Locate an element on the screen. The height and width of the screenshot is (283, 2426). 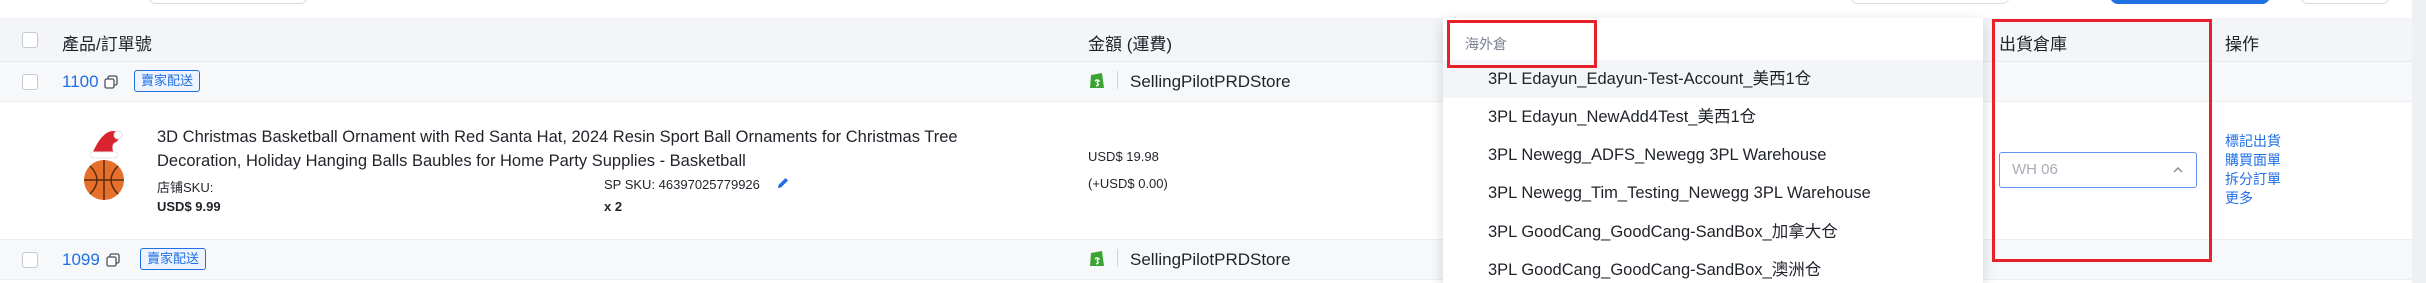
quantity: x 2 is located at coordinates (613, 206).